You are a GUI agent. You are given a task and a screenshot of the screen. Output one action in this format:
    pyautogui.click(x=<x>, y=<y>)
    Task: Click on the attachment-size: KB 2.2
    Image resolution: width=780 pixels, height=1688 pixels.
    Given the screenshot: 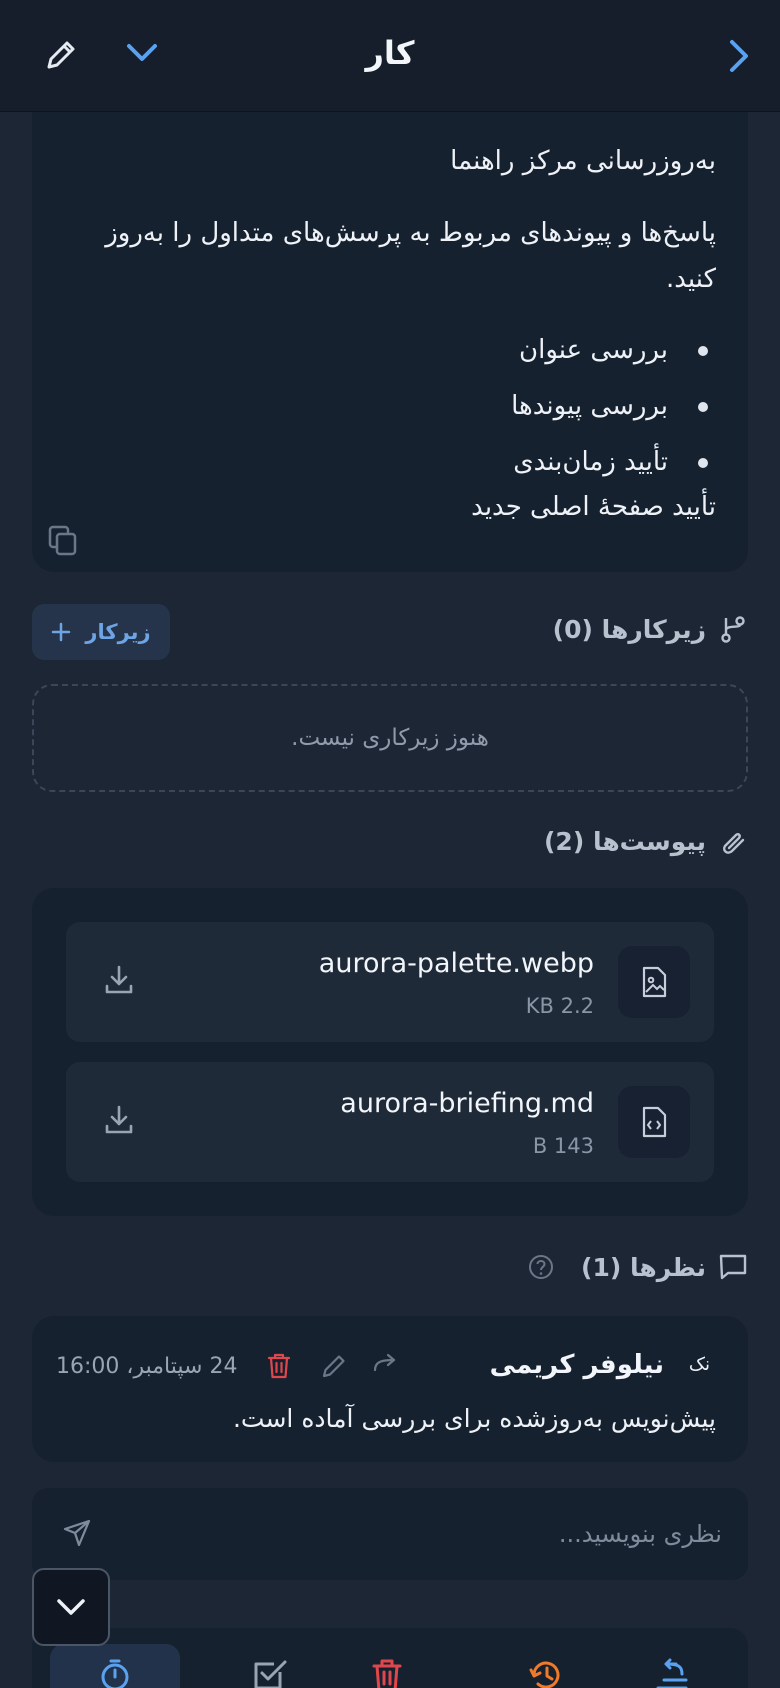 What is the action you would take?
    pyautogui.click(x=559, y=1006)
    